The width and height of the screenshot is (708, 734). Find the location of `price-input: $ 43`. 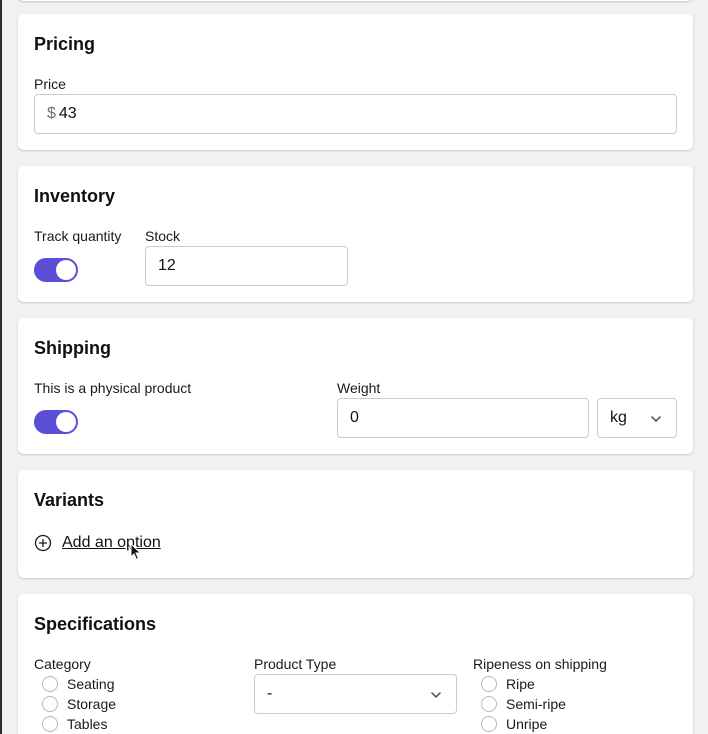

price-input: $ 43 is located at coordinates (355, 114).